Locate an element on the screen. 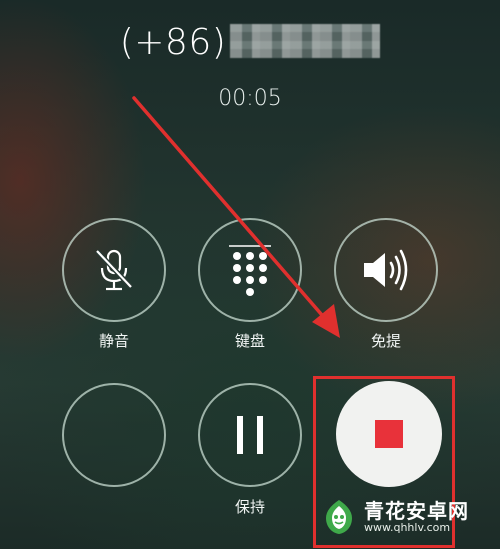 The image size is (500, 549). watermark-title: 青花安卓网 is located at coordinates (416, 510).